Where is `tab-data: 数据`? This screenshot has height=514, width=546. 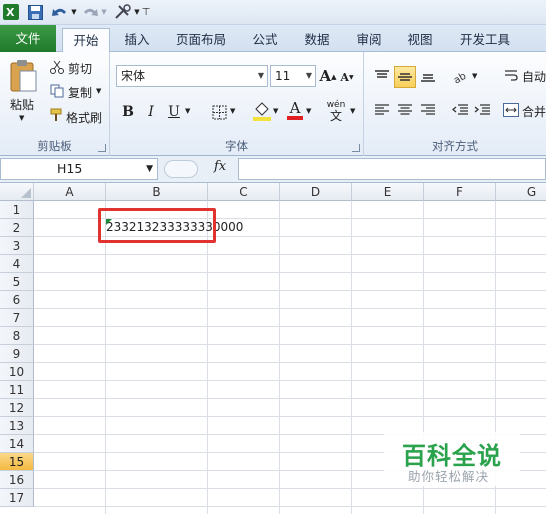 tab-data: 数据 is located at coordinates (317, 40).